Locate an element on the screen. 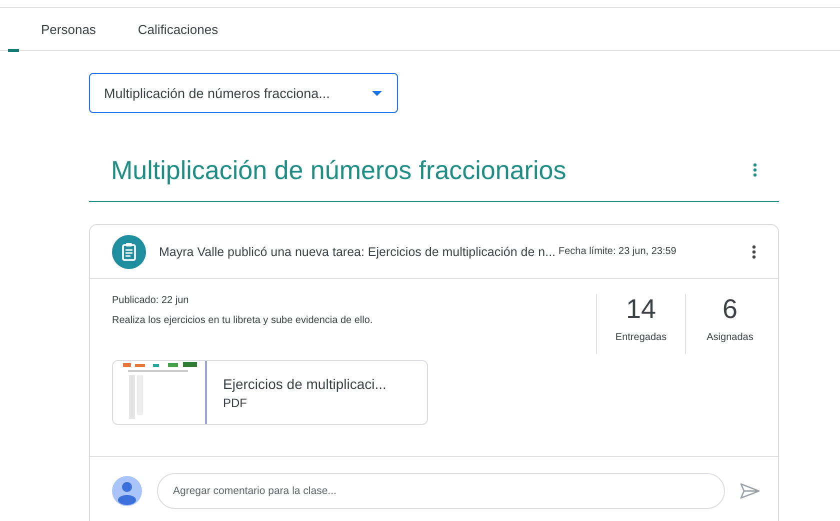  caret-icon is located at coordinates (377, 93).